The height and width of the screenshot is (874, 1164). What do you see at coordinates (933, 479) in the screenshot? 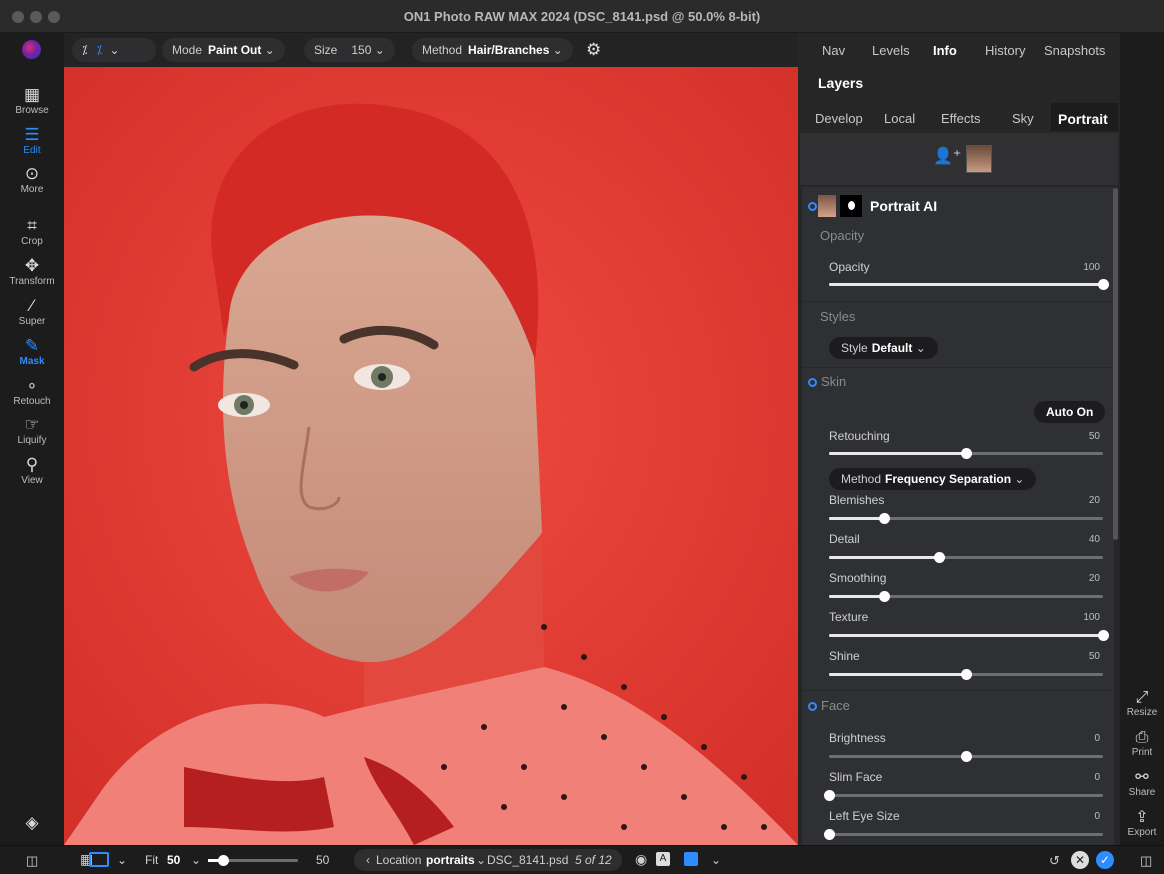
I see `method-frequency-dropdown: Method Frequency Separation ⌄` at bounding box center [933, 479].